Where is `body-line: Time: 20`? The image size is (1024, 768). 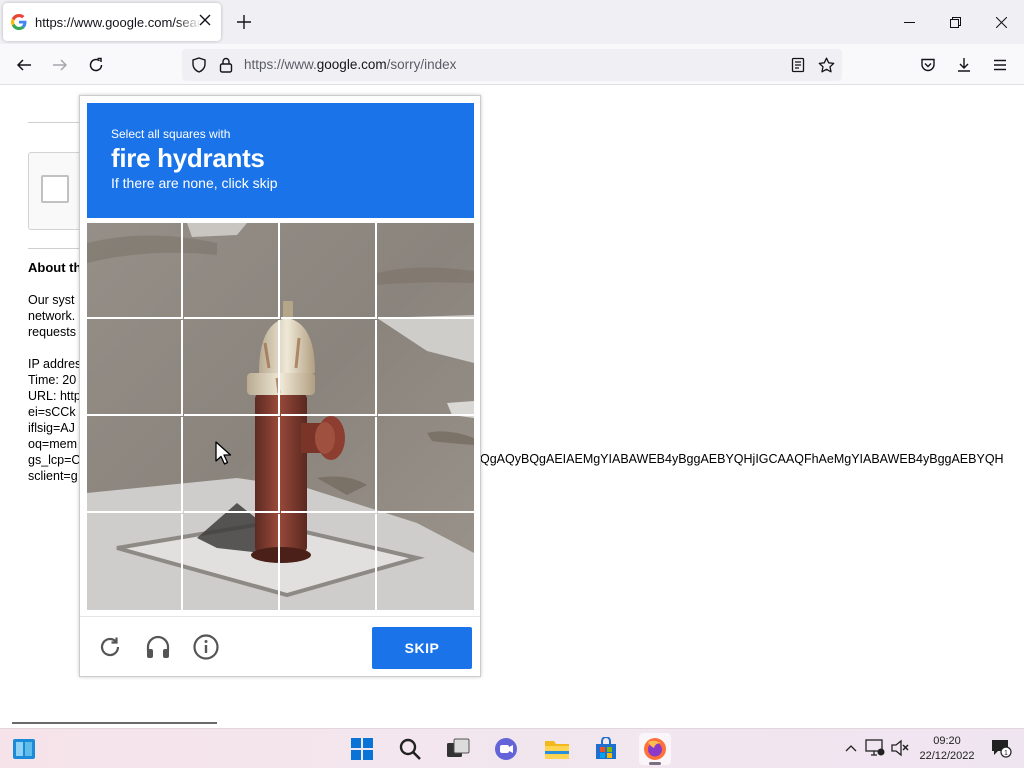 body-line: Time: 20 is located at coordinates (52, 380).